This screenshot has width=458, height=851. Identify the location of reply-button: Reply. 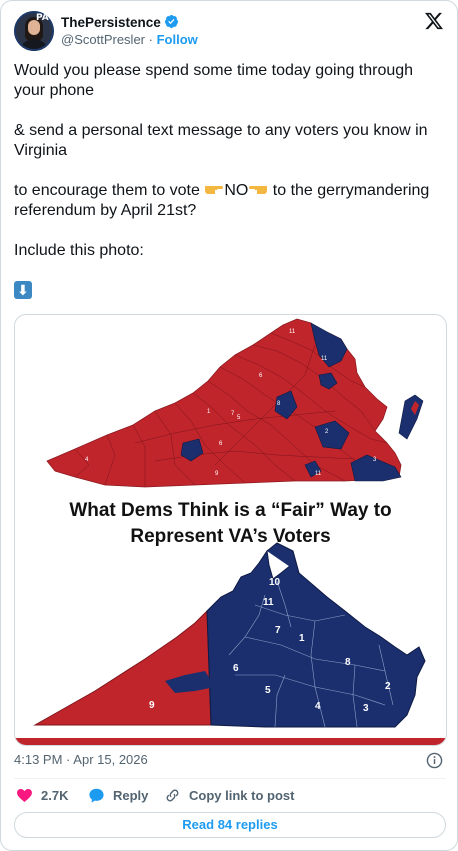
(118, 795).